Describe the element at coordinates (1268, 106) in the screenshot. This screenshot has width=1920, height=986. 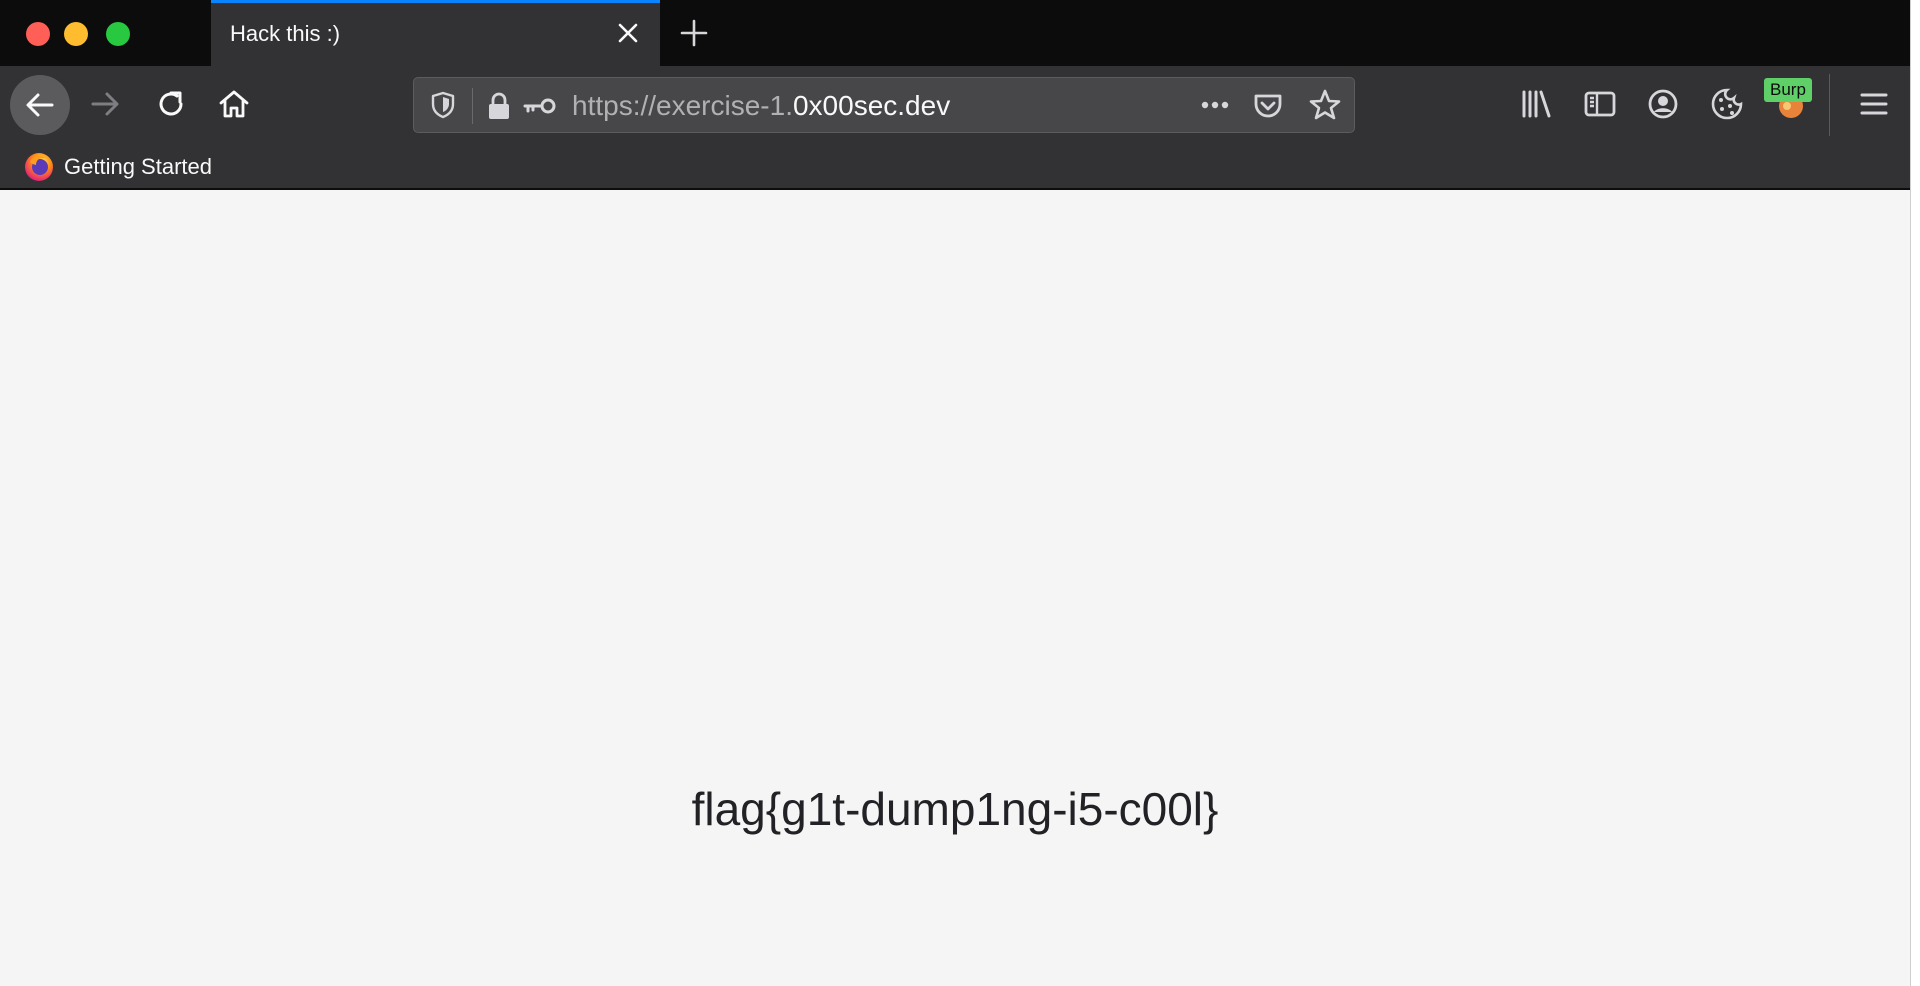
I see `pocket-icon` at that location.